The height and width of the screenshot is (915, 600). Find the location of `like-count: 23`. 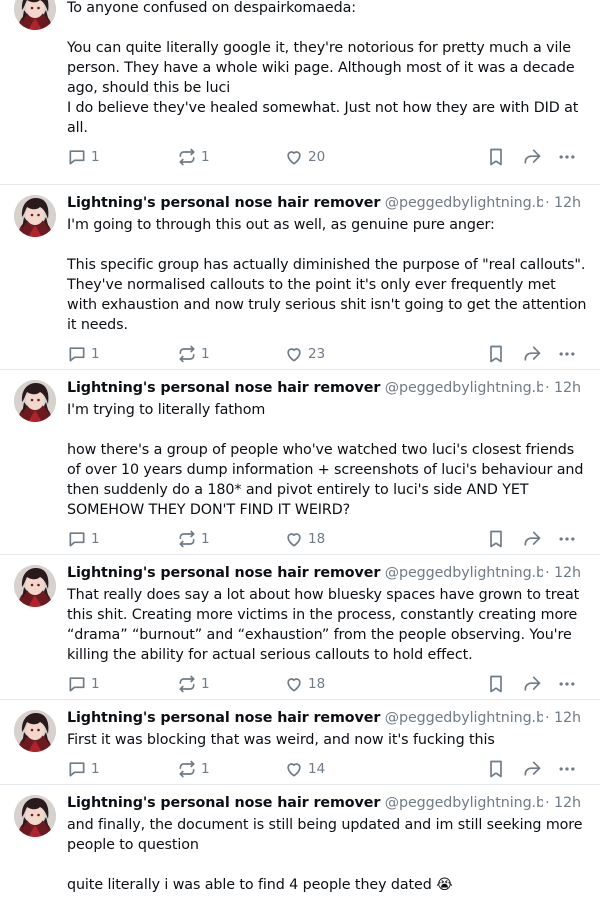

like-count: 23 is located at coordinates (317, 354).